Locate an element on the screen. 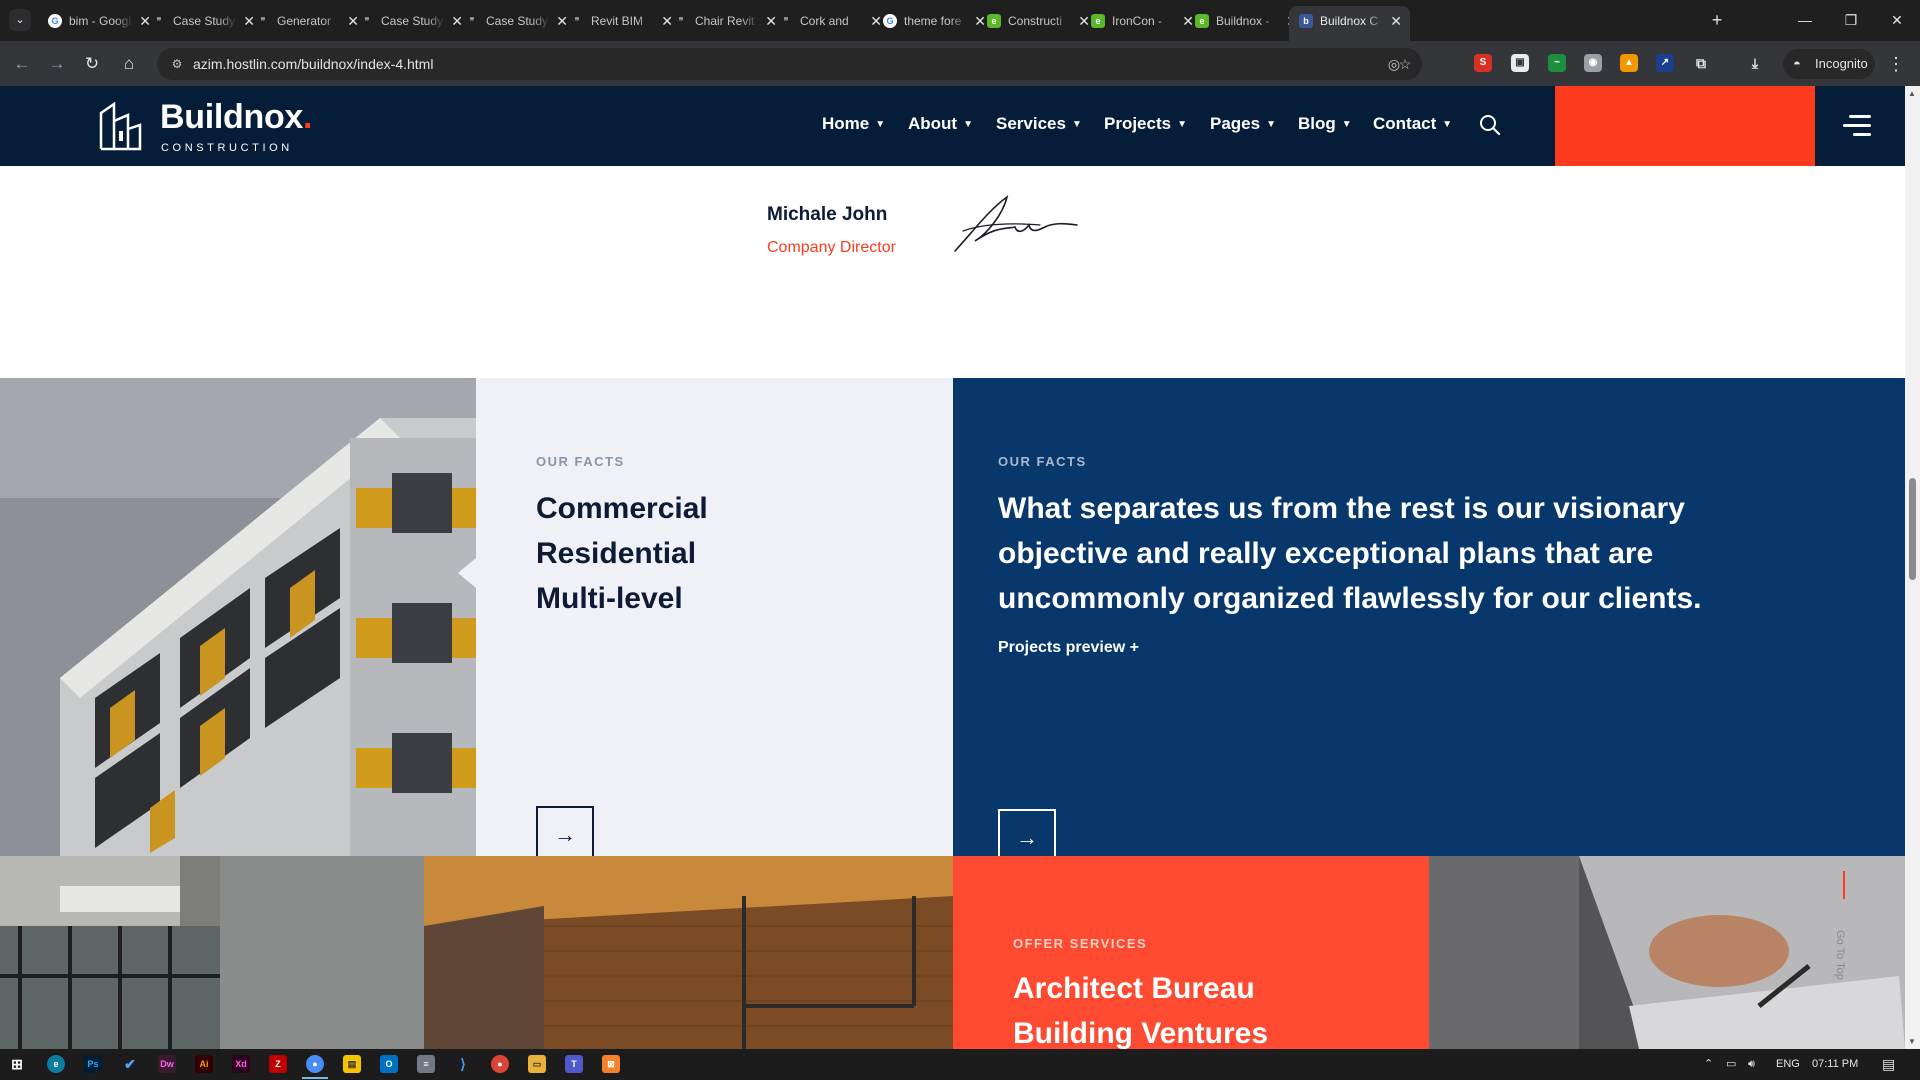  download-icon: ⤓ is located at coordinates (1755, 63).